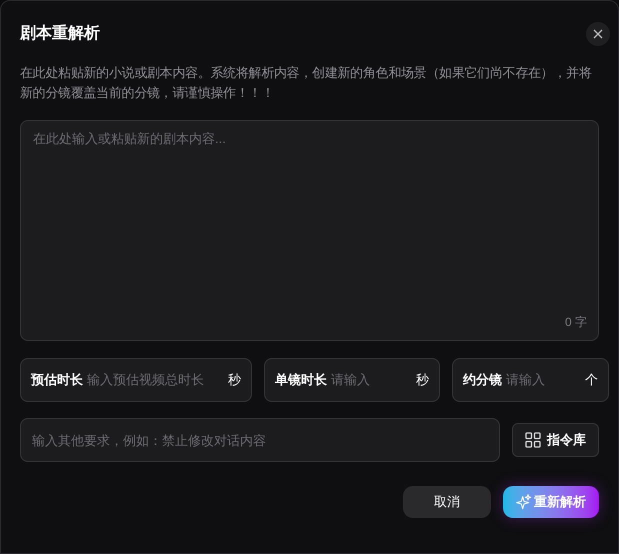 This screenshot has width=619, height=554. Describe the element at coordinates (57, 380) in the screenshot. I see `field-label: 预估时长` at that location.